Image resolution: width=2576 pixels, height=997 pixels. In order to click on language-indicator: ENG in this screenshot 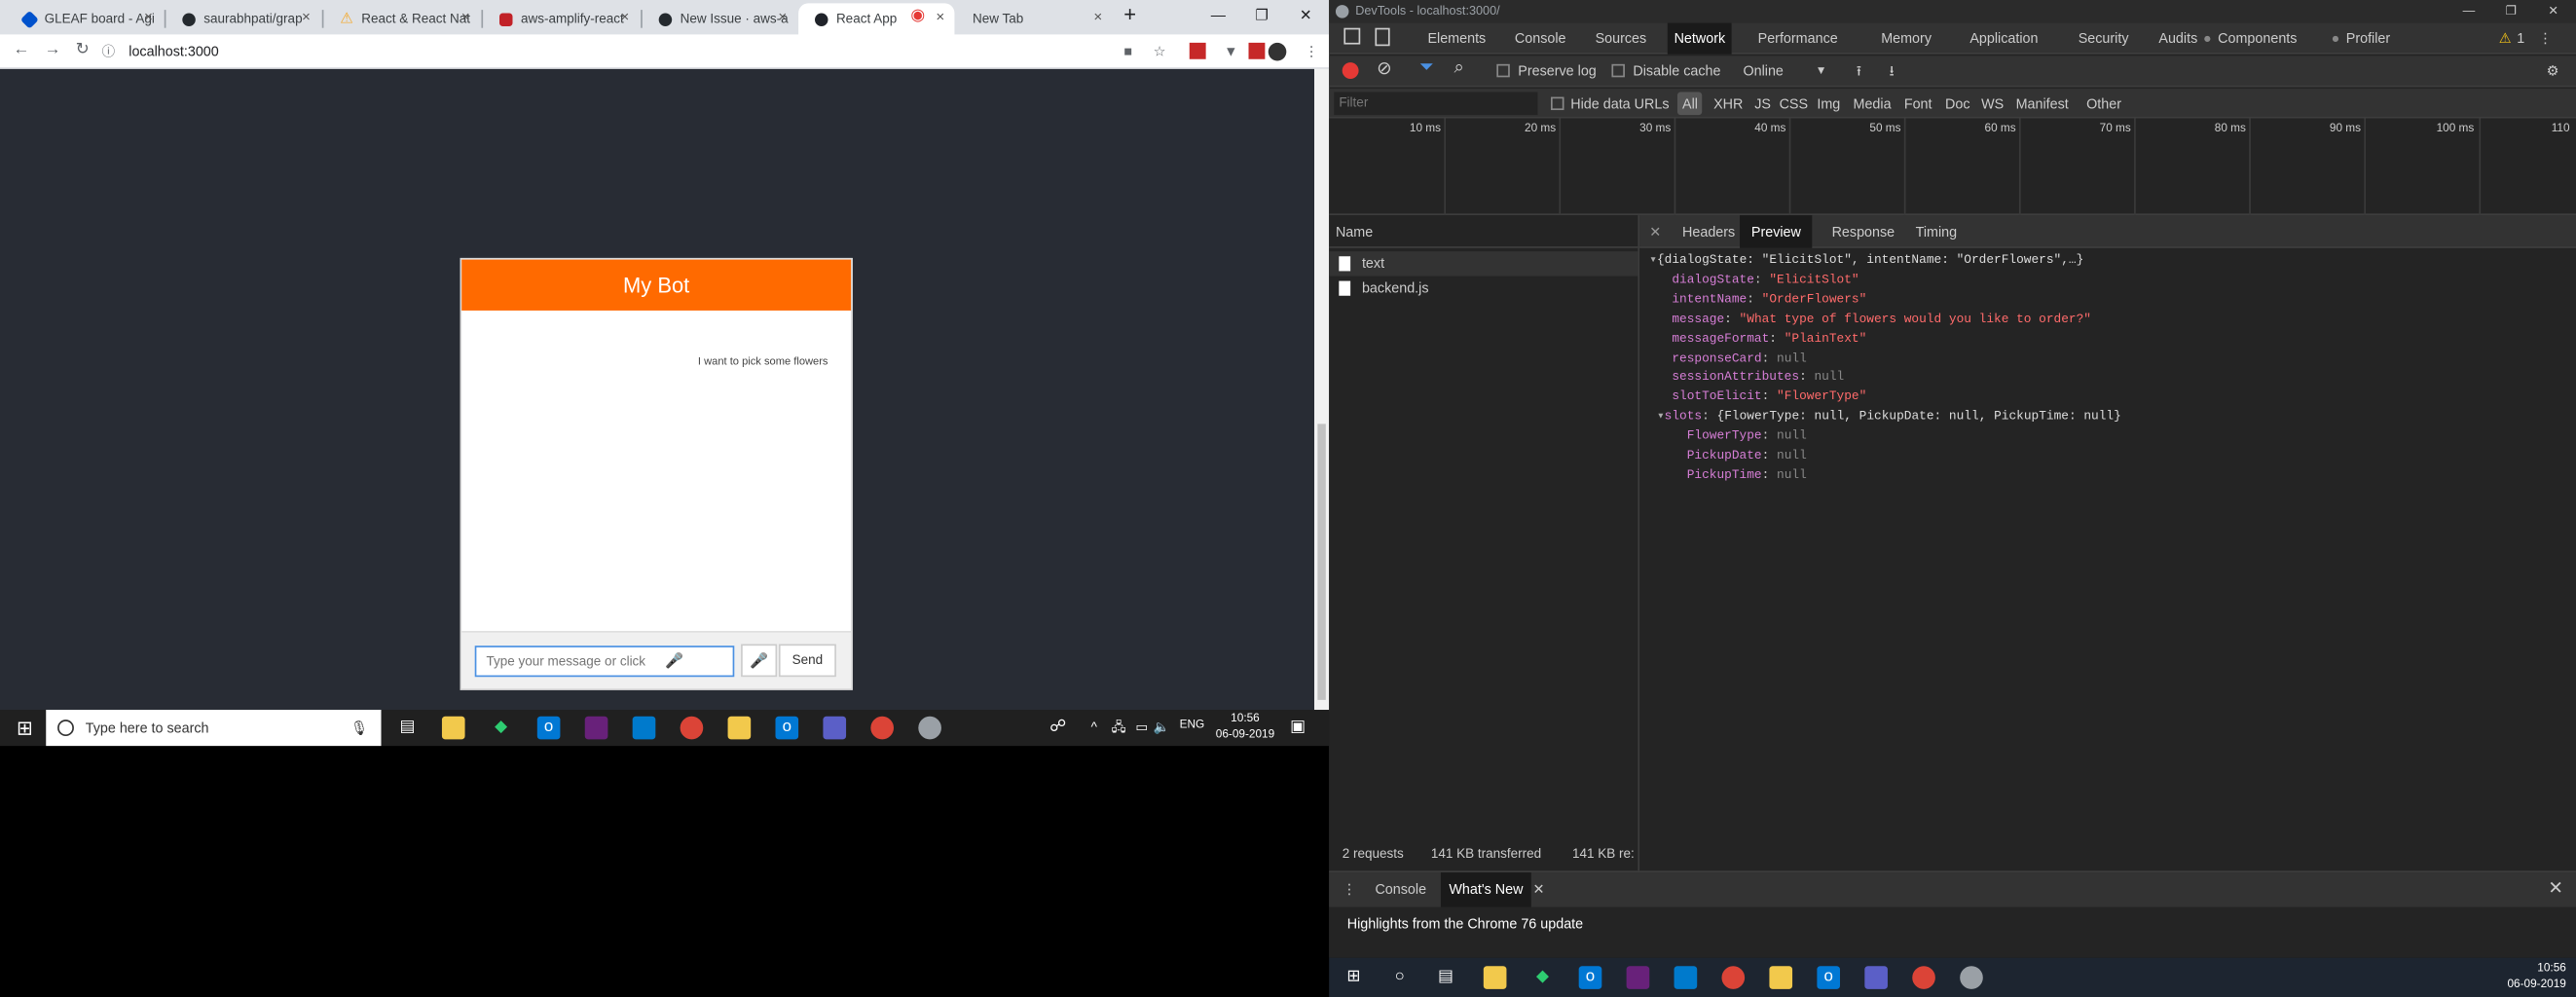, I will do `click(1192, 725)`.